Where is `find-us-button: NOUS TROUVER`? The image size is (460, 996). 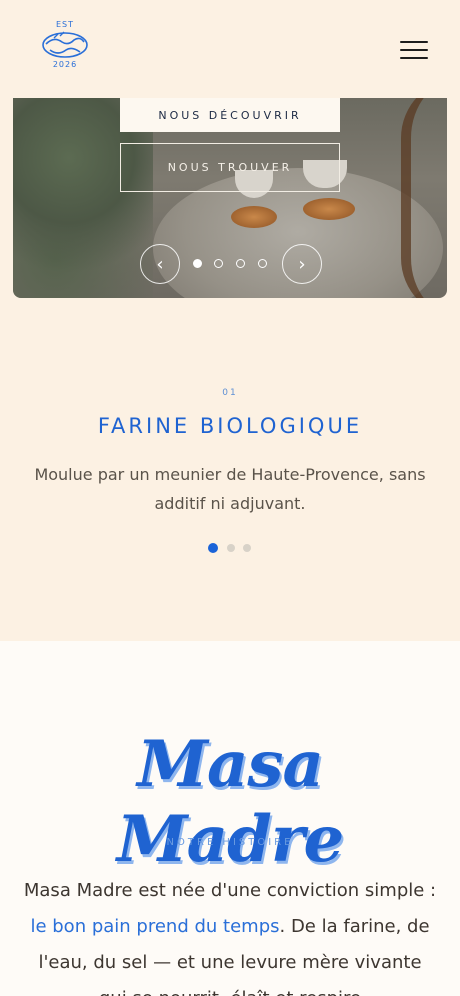 find-us-button: NOUS TROUVER is located at coordinates (230, 167).